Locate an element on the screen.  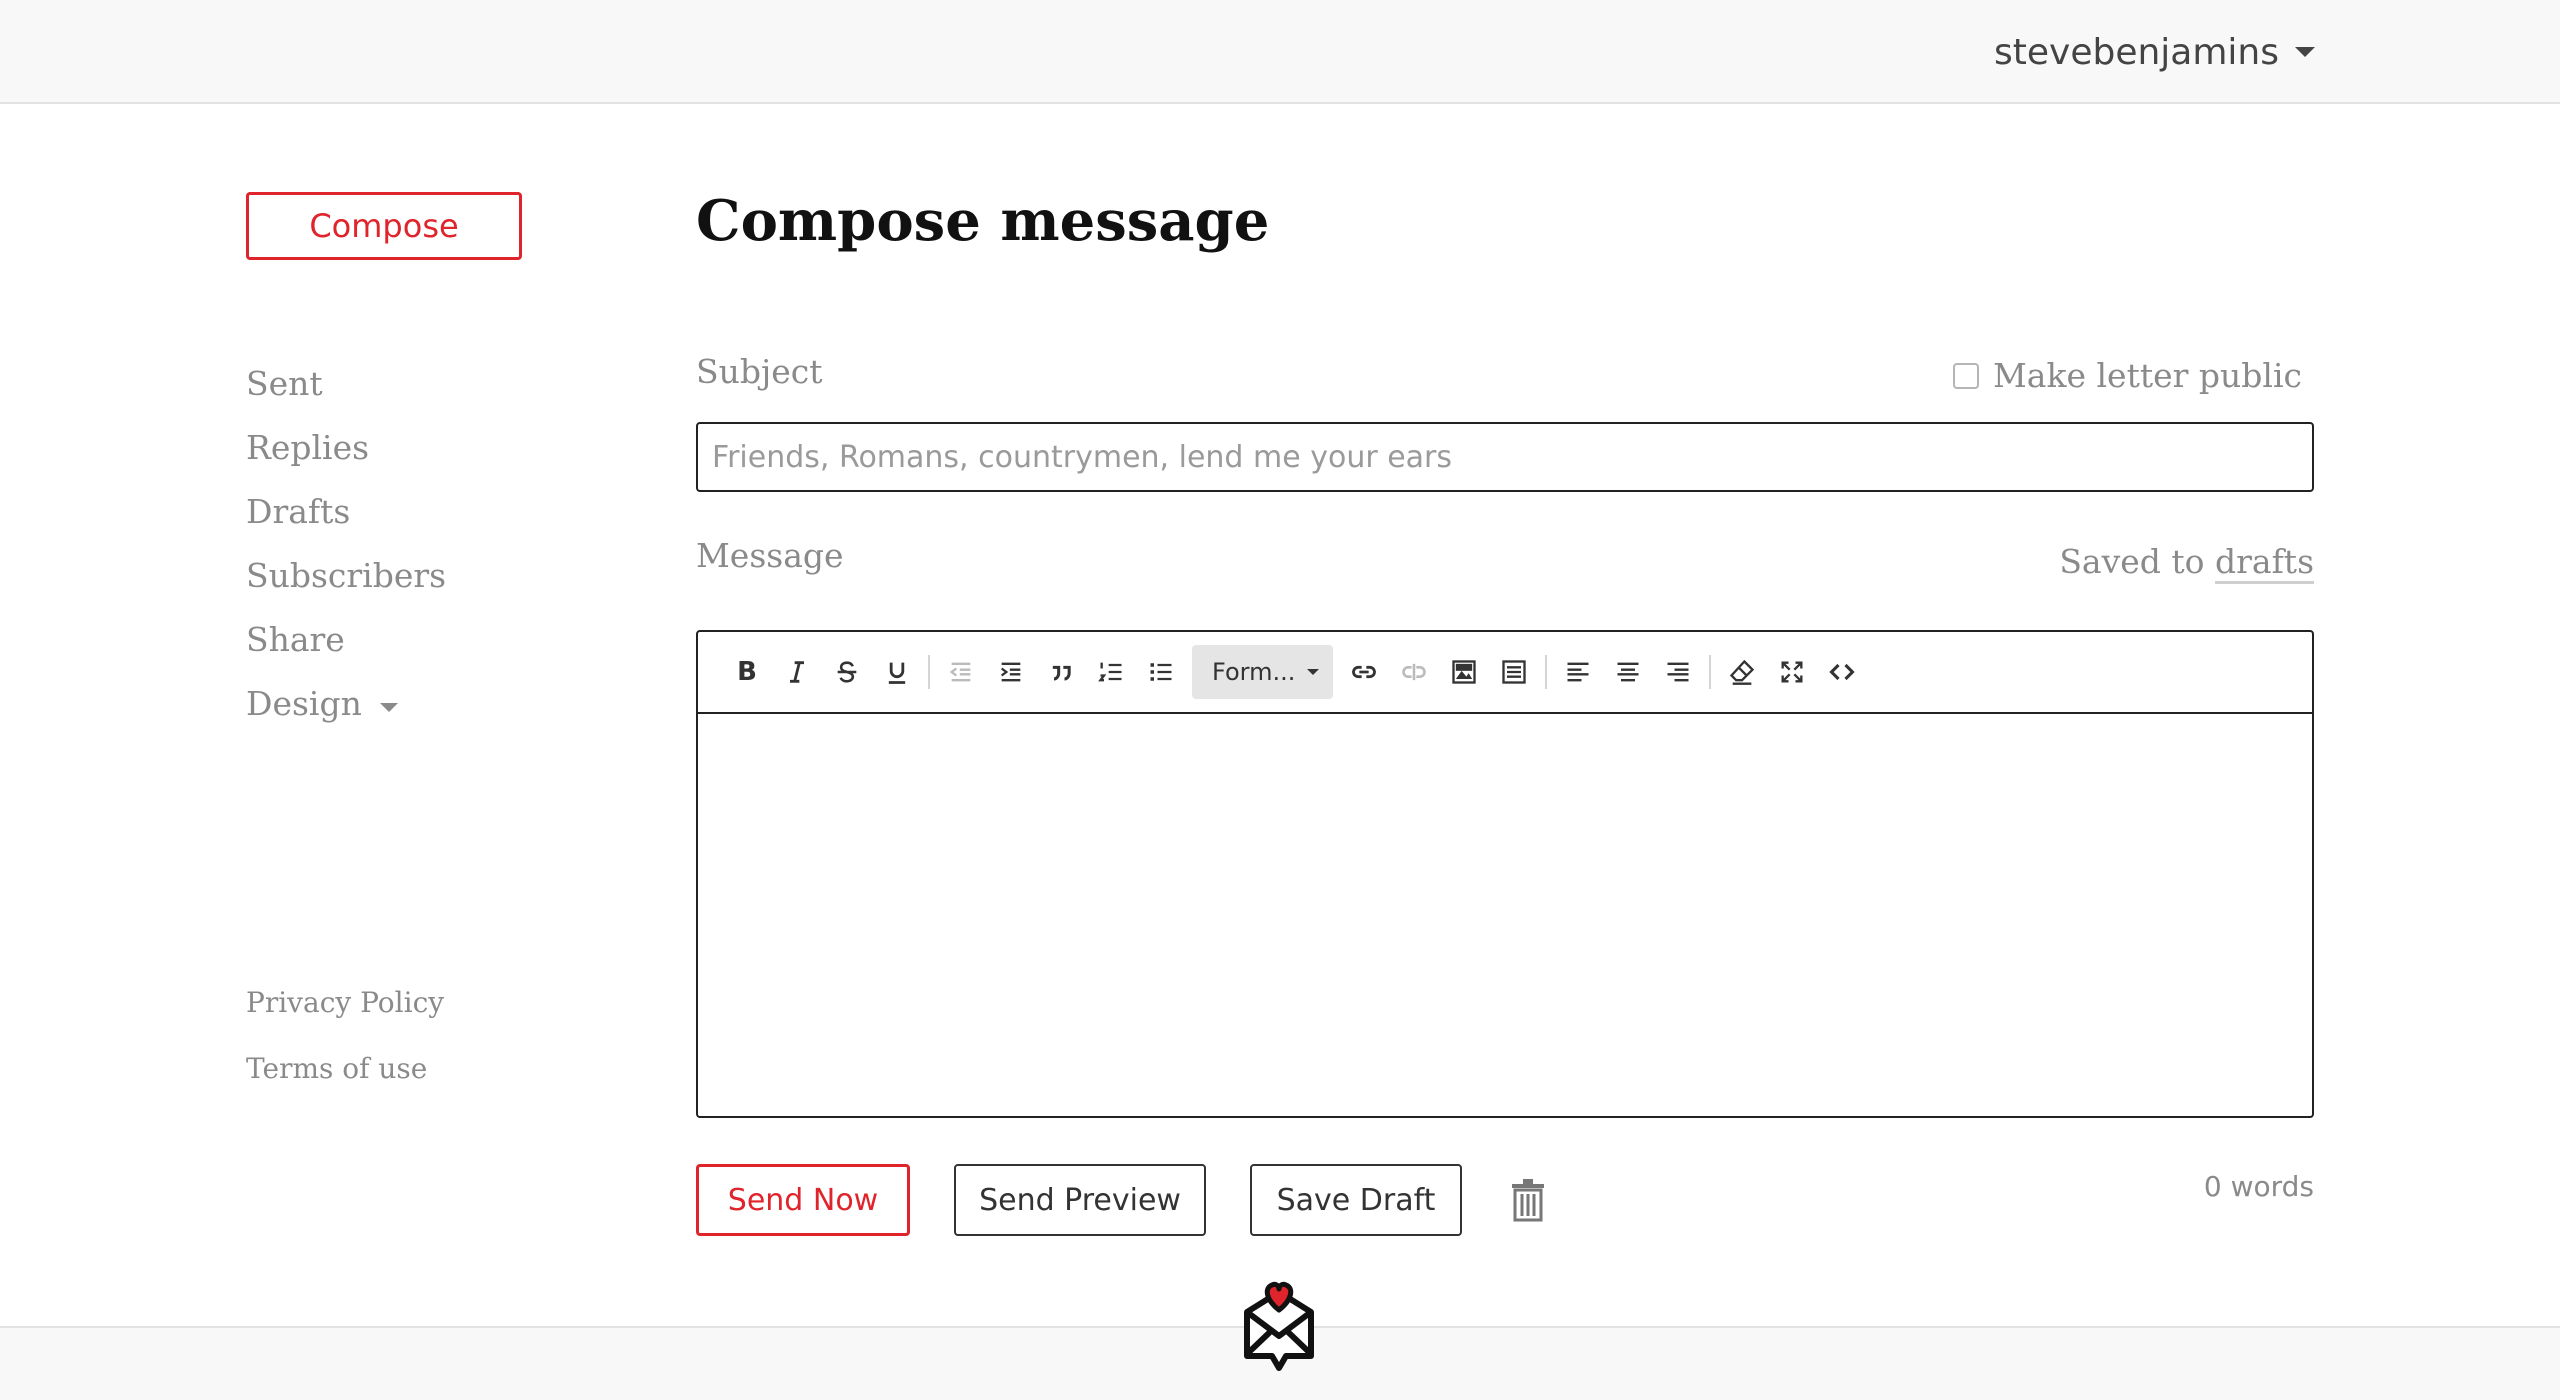
message-label: Message is located at coordinates (770, 555).